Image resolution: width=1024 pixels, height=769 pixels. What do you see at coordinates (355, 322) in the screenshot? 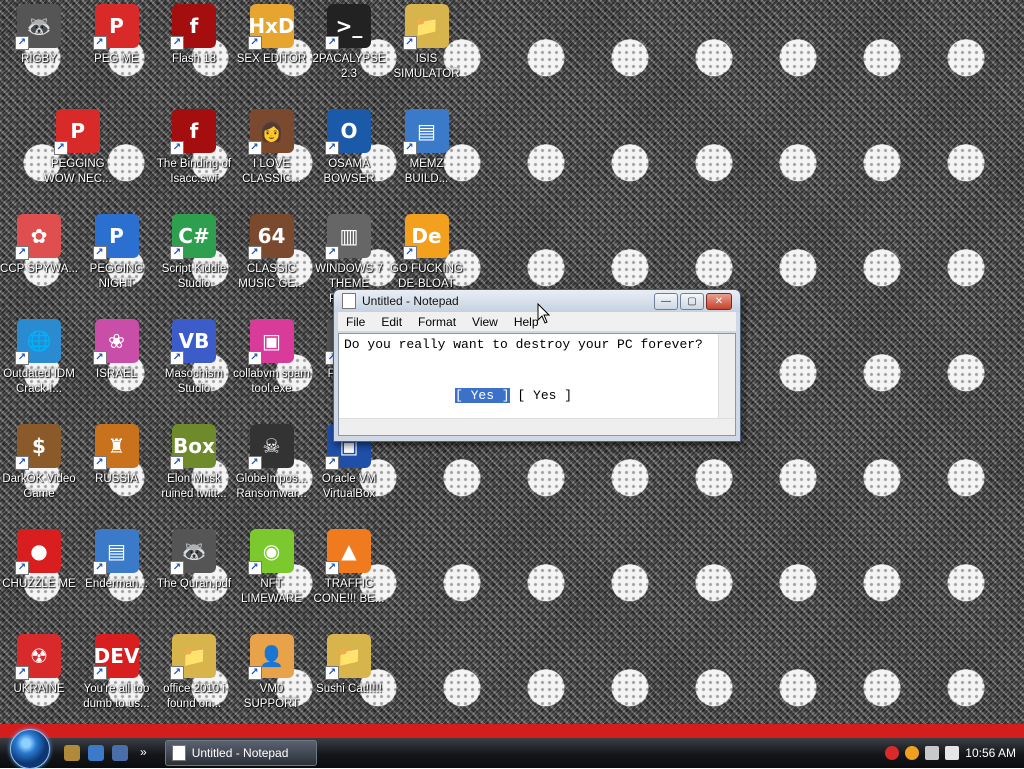
I see `menu-file: File` at bounding box center [355, 322].